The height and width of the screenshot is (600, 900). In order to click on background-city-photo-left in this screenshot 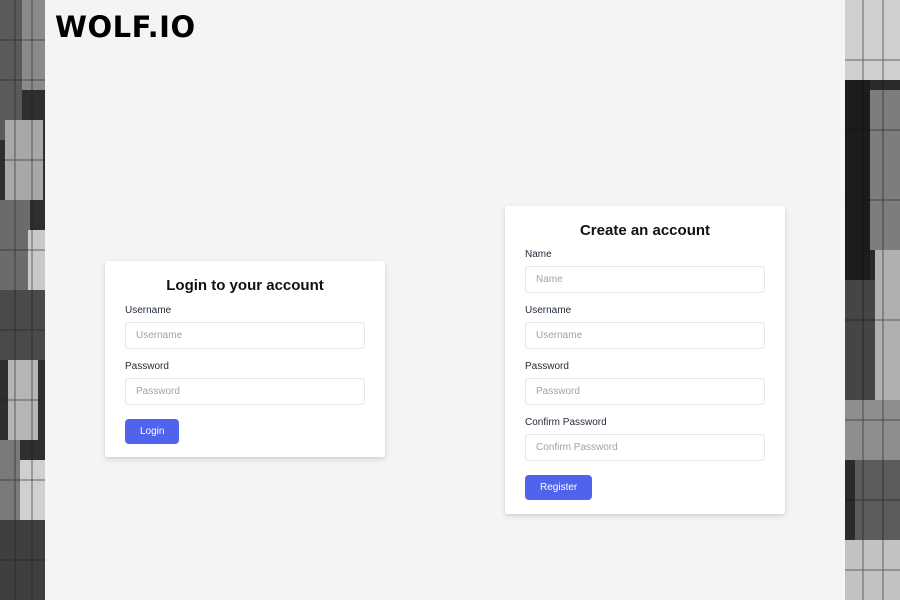, I will do `click(22, 300)`.